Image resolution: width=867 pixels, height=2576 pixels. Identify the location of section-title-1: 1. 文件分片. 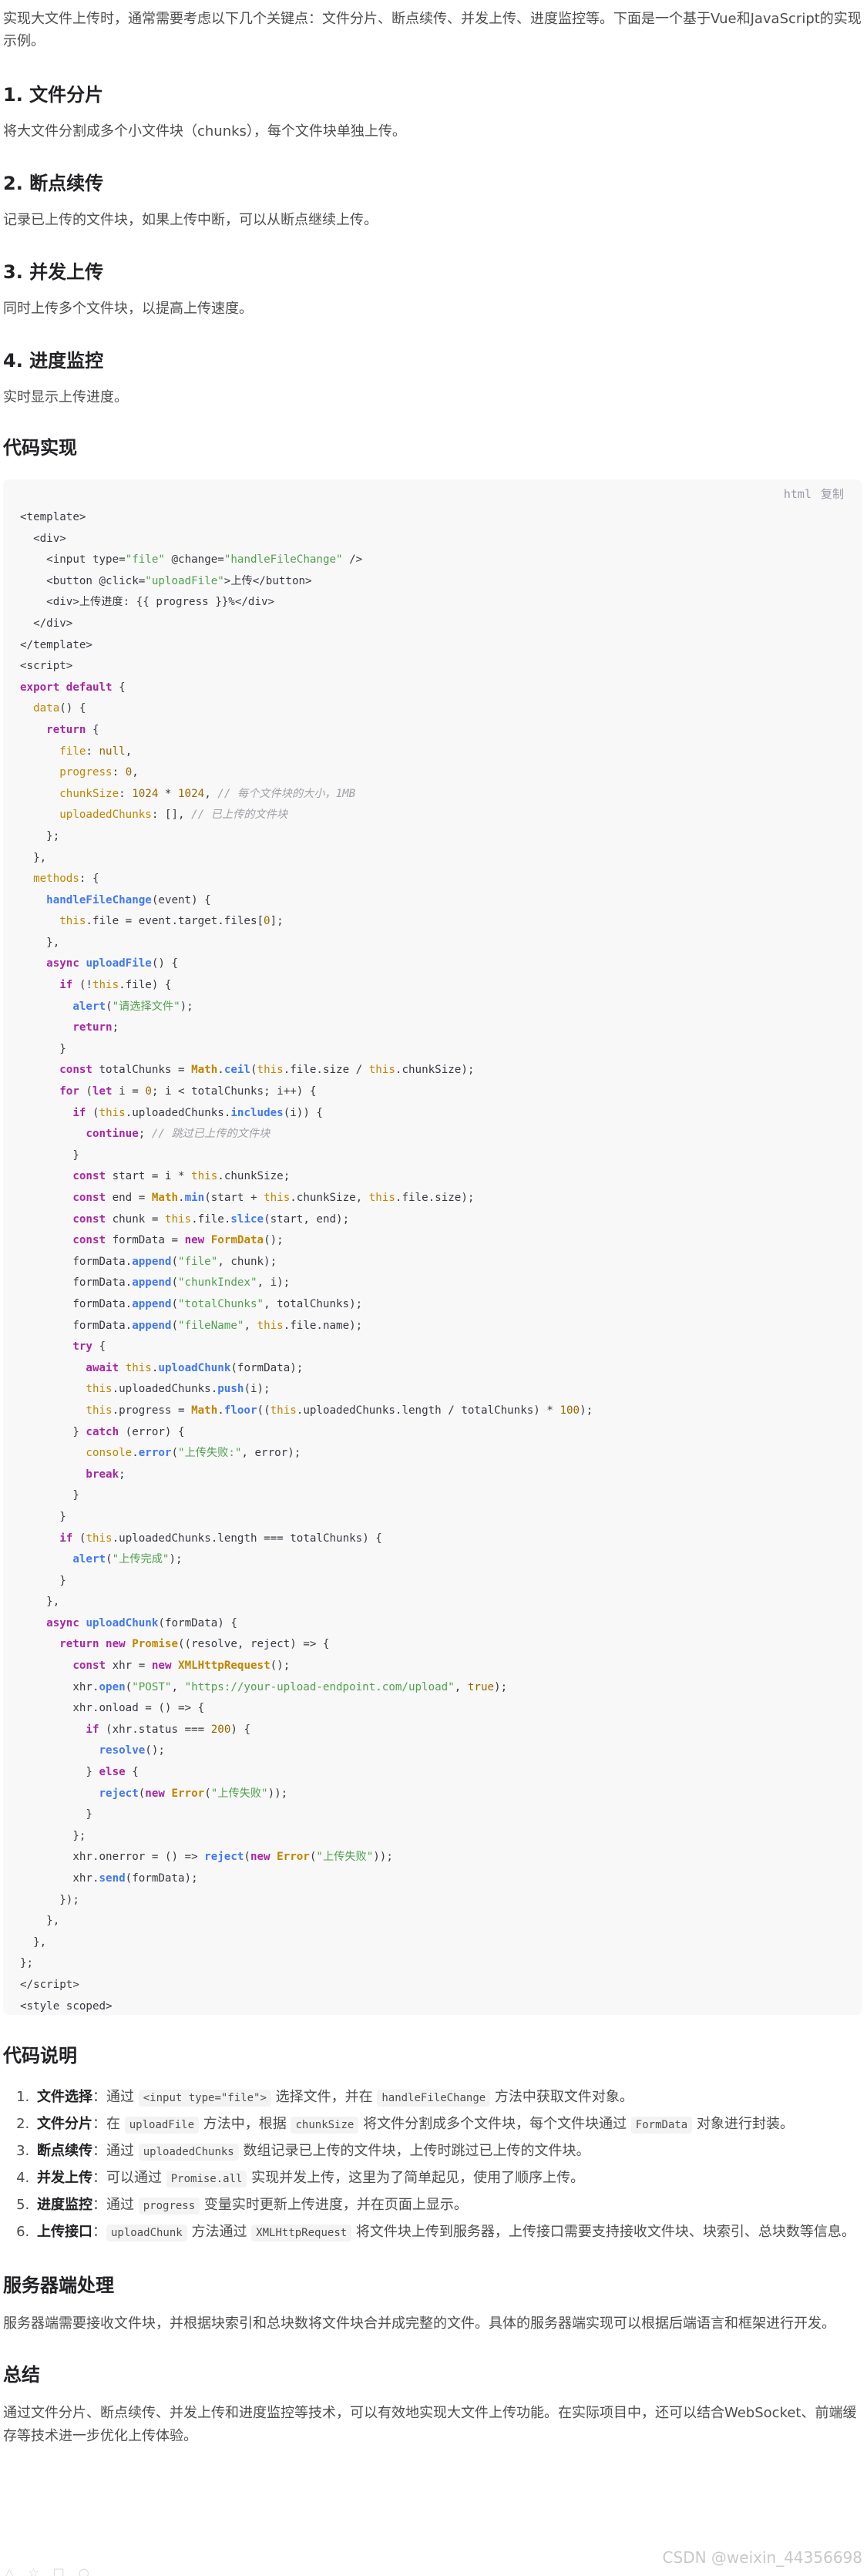
(53, 95).